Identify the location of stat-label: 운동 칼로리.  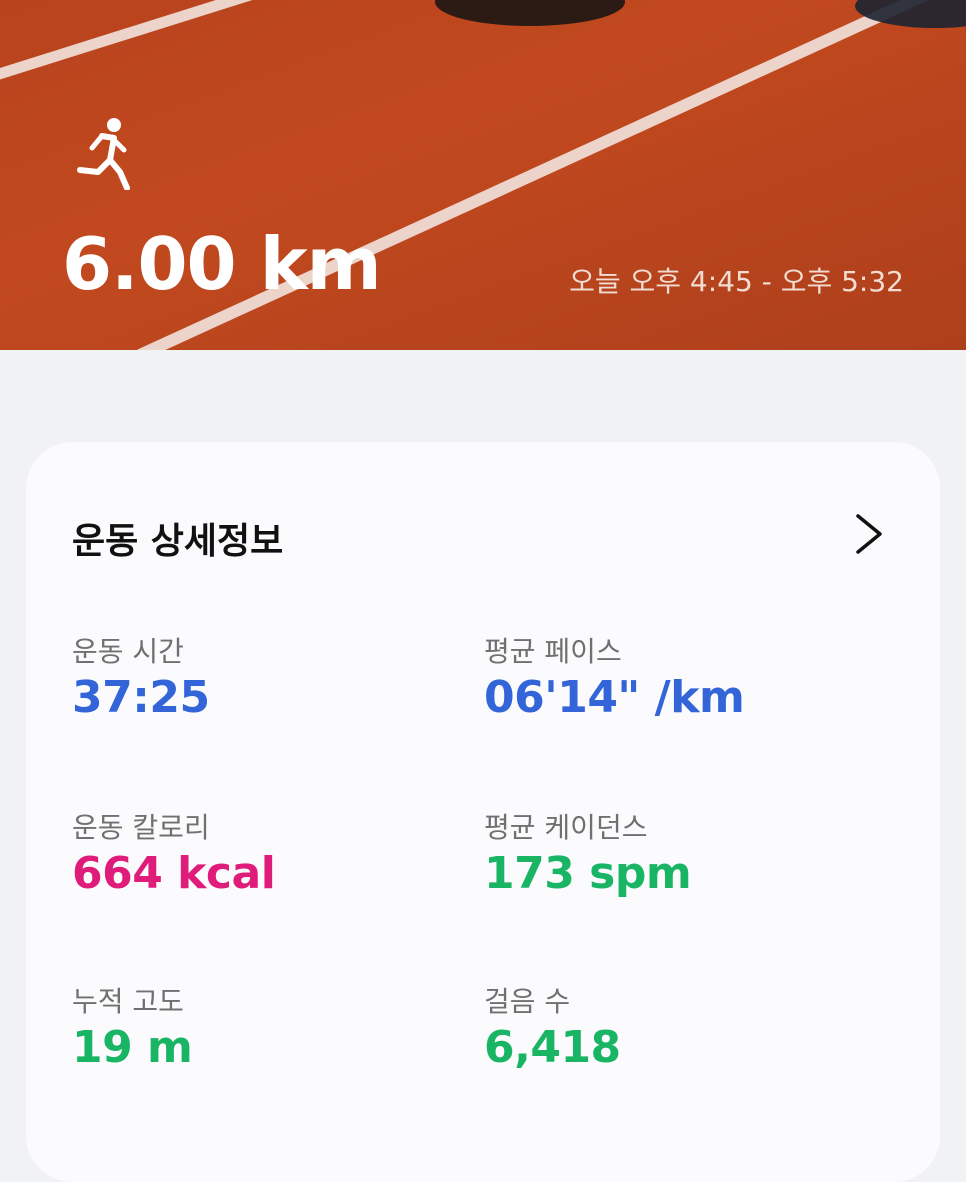
(141, 827).